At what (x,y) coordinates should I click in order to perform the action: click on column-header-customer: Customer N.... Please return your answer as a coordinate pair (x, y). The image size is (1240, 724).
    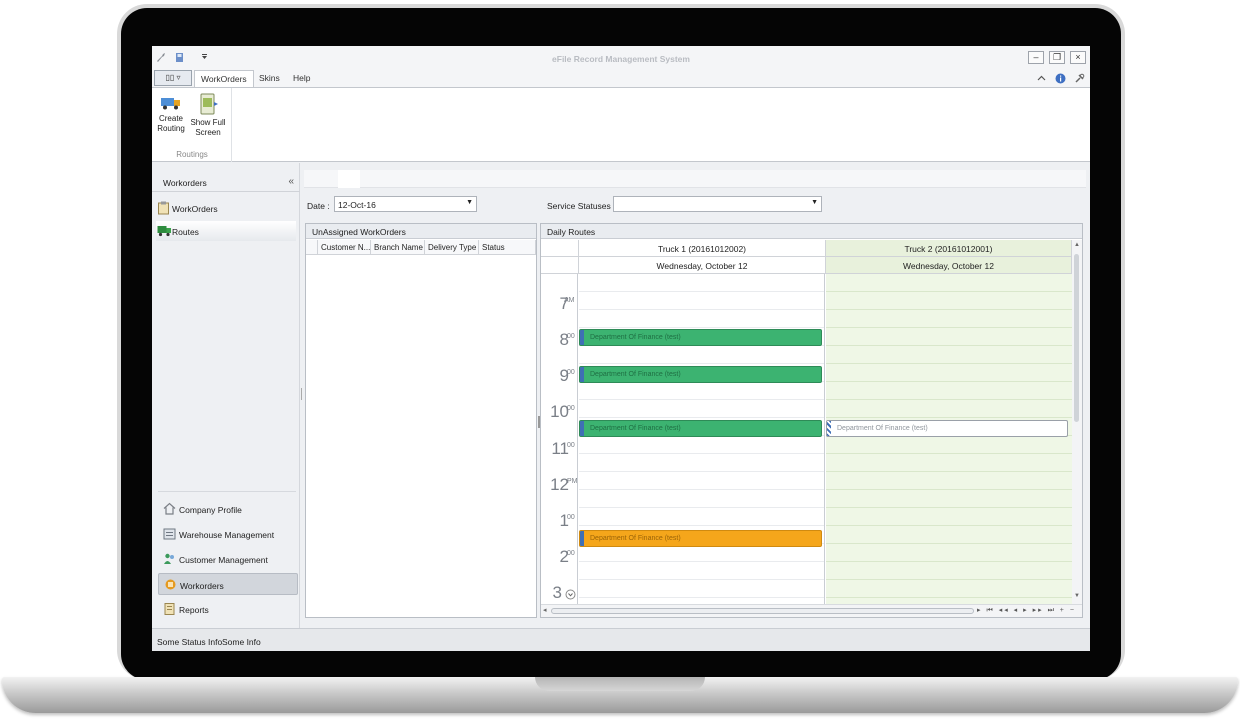
    Looking at the image, I should click on (344, 247).